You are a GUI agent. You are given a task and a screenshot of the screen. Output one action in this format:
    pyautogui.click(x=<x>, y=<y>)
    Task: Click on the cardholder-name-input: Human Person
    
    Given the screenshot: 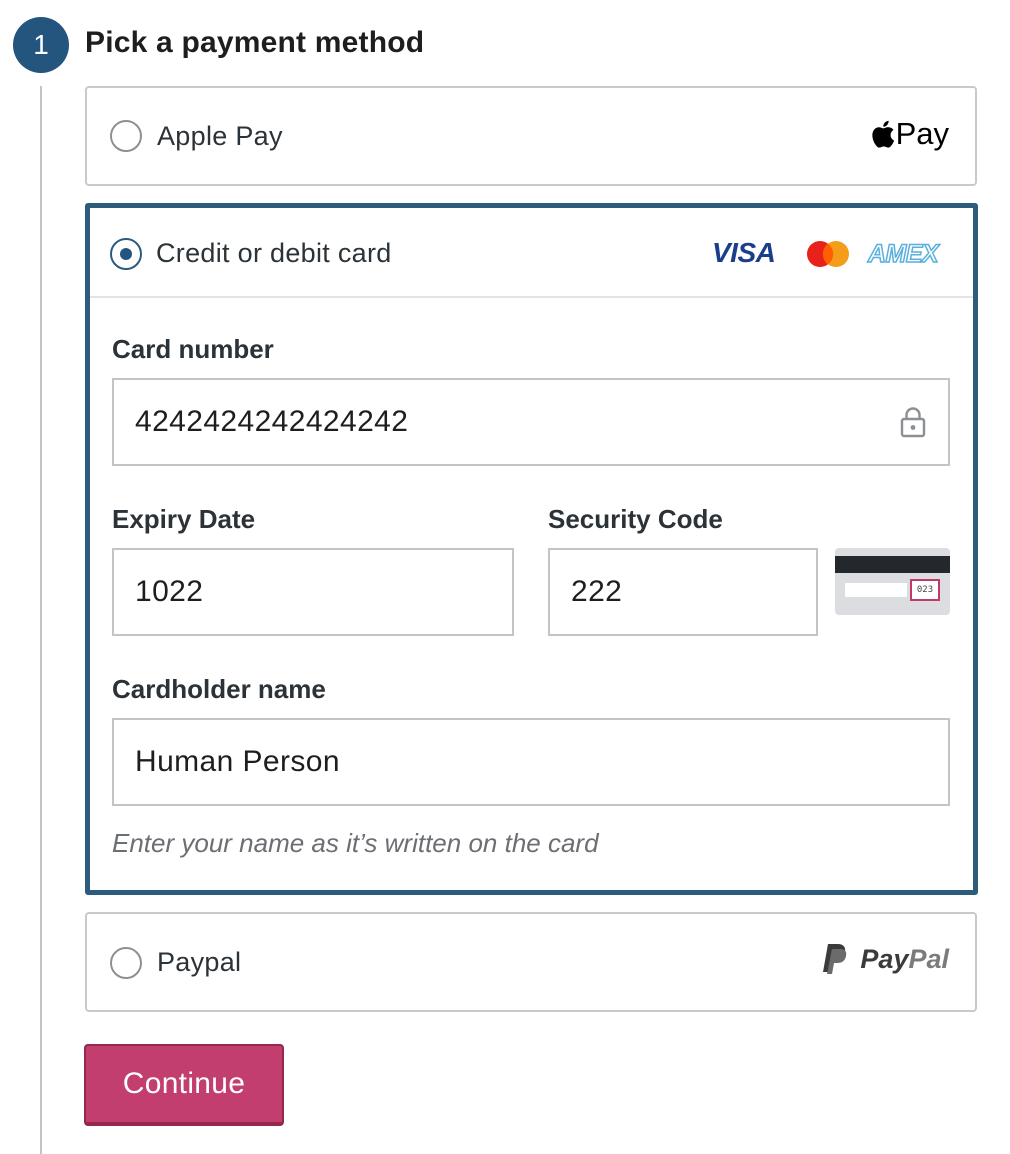 What is the action you would take?
    pyautogui.click(x=531, y=762)
    